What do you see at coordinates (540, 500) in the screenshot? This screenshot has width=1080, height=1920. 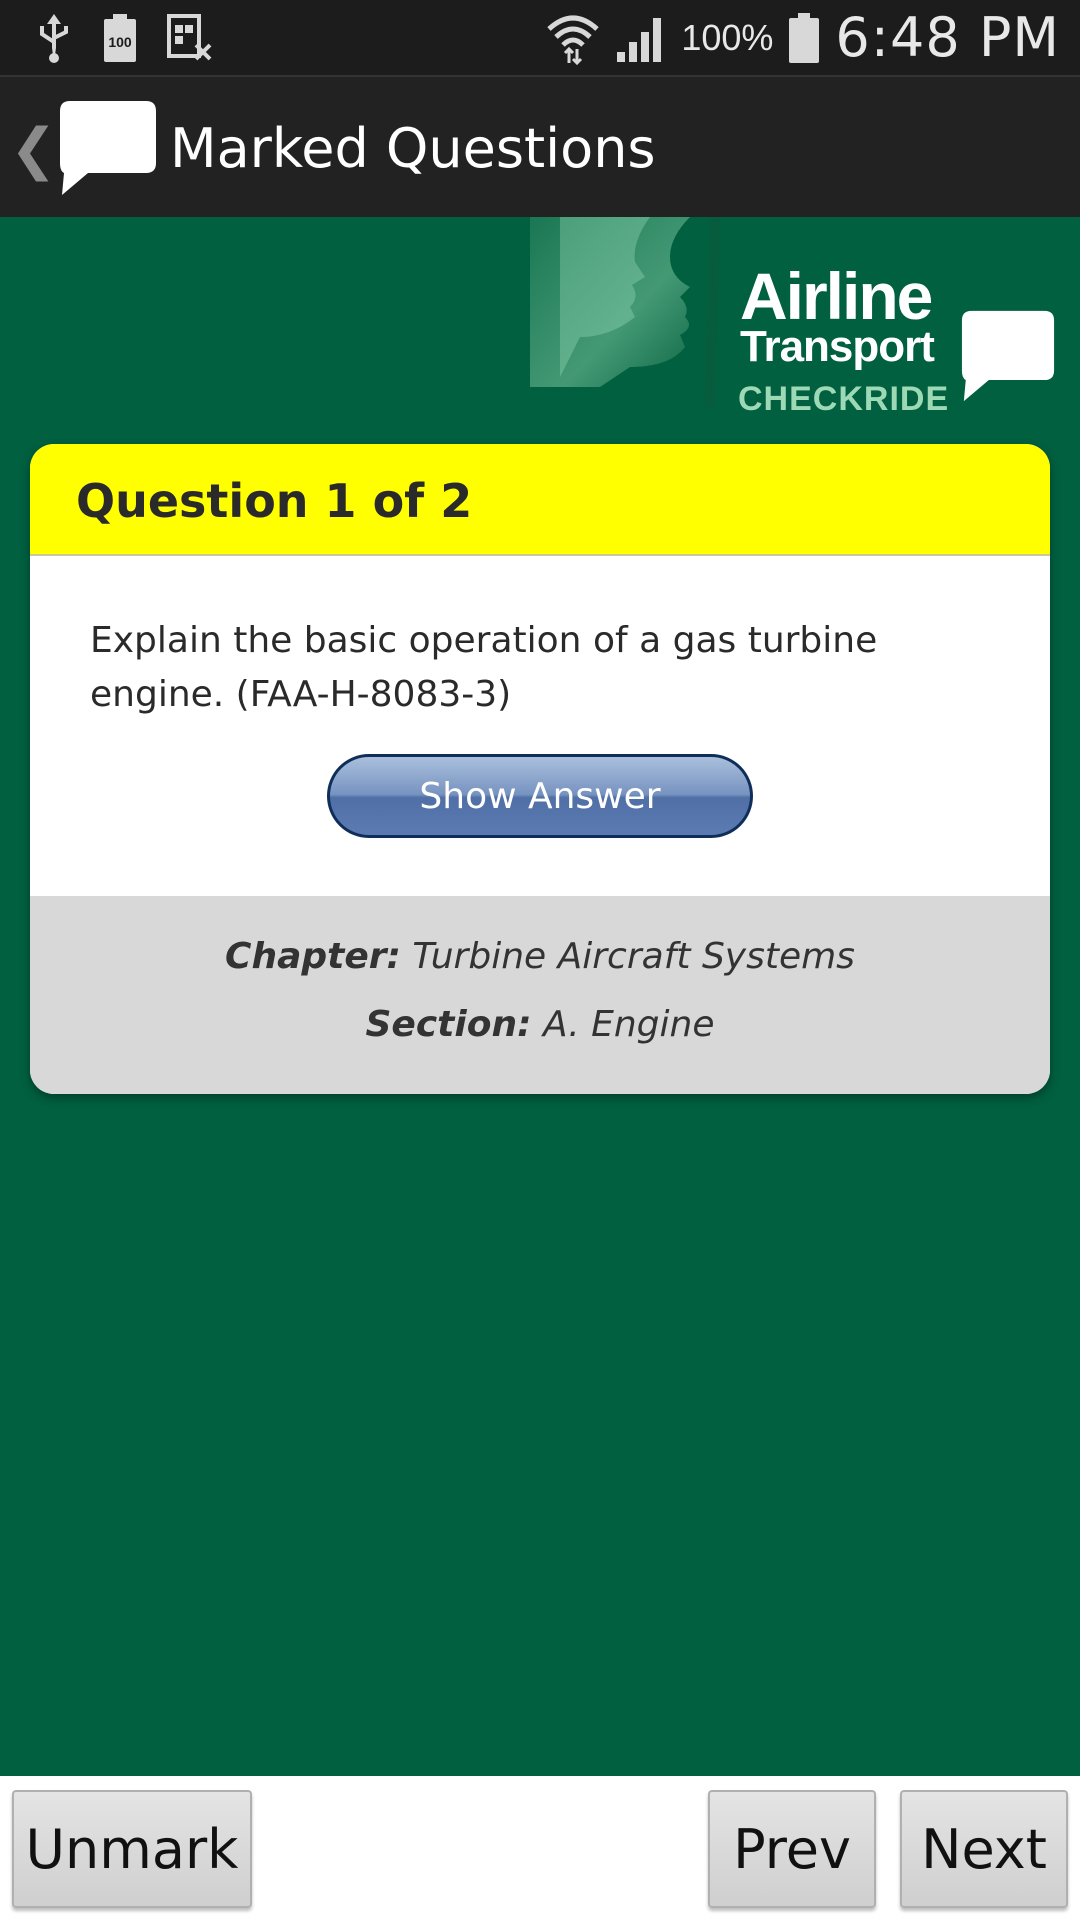 I see `question-header: Question 1 of 2` at bounding box center [540, 500].